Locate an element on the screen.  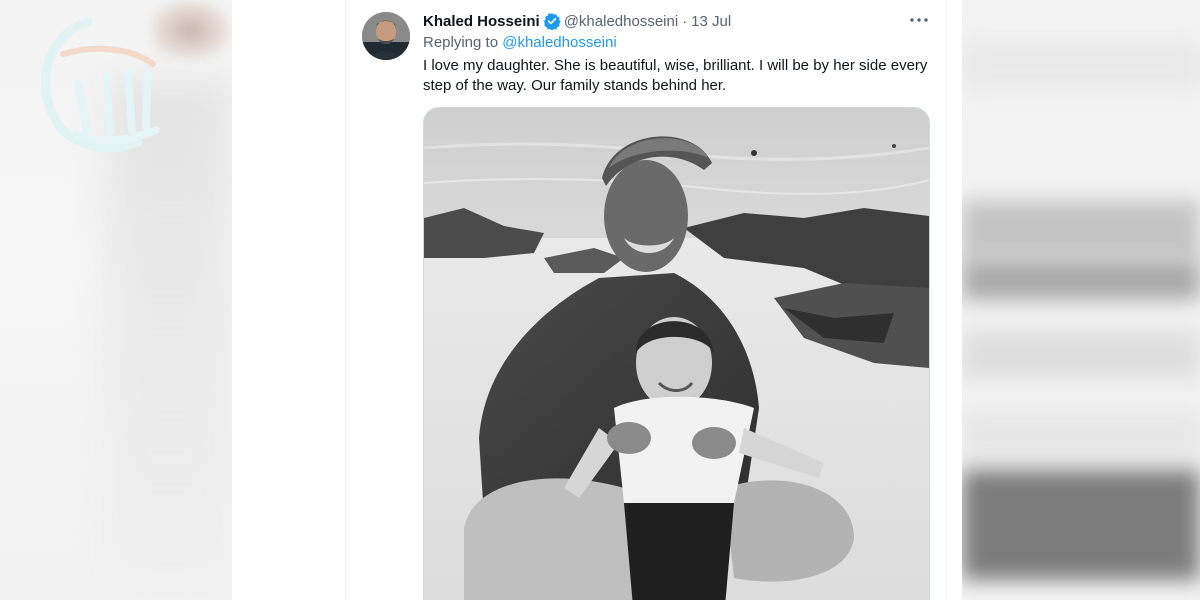
author-avatar is located at coordinates (386, 36).